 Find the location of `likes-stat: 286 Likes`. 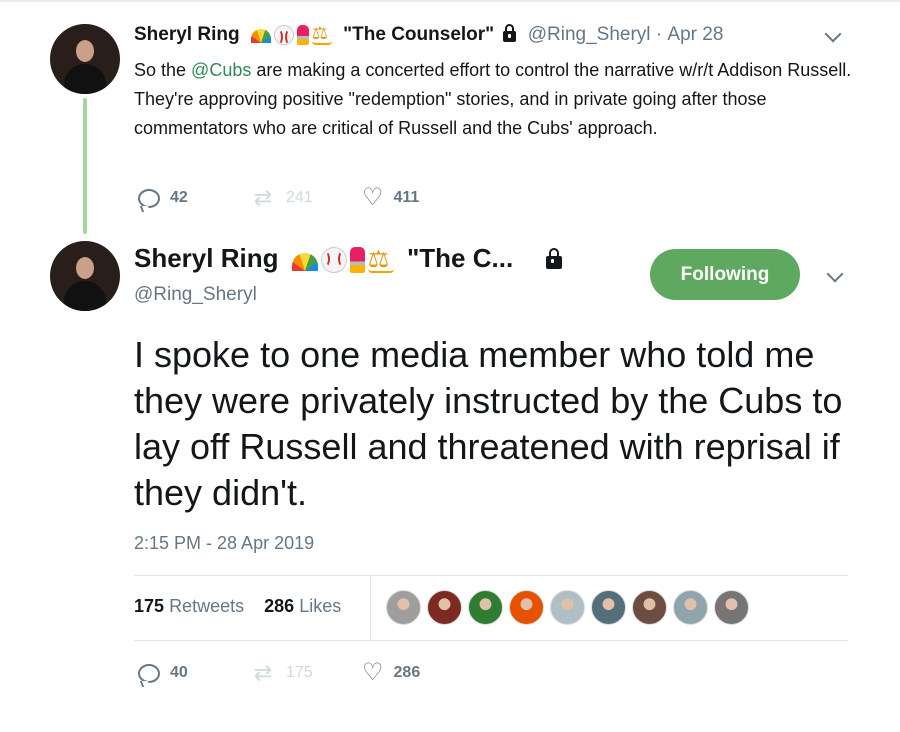

likes-stat: 286 Likes is located at coordinates (302, 606).